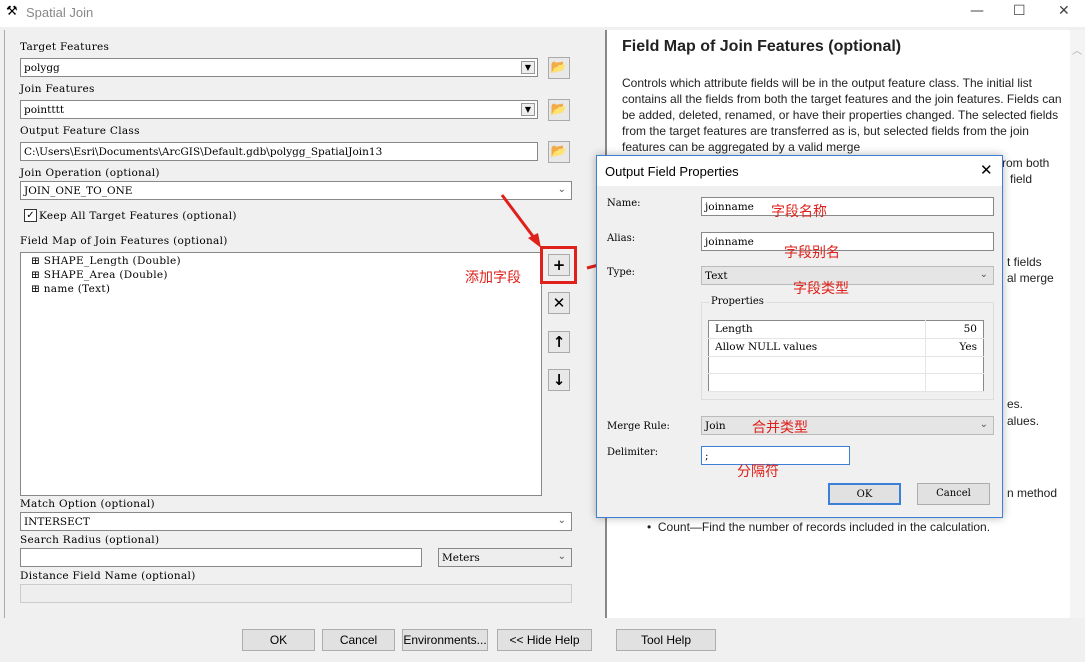  I want to click on help-text: es., so click(1015, 404).